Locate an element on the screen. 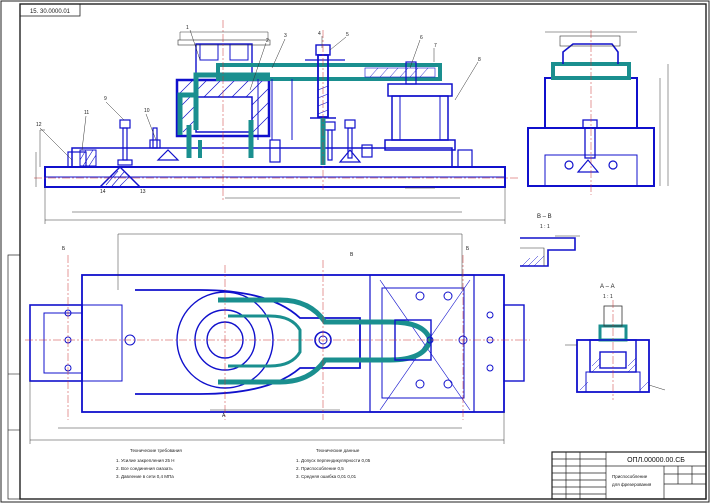 The image size is (711, 504). plan-callout-b-left: Б is located at coordinates (64, 249).